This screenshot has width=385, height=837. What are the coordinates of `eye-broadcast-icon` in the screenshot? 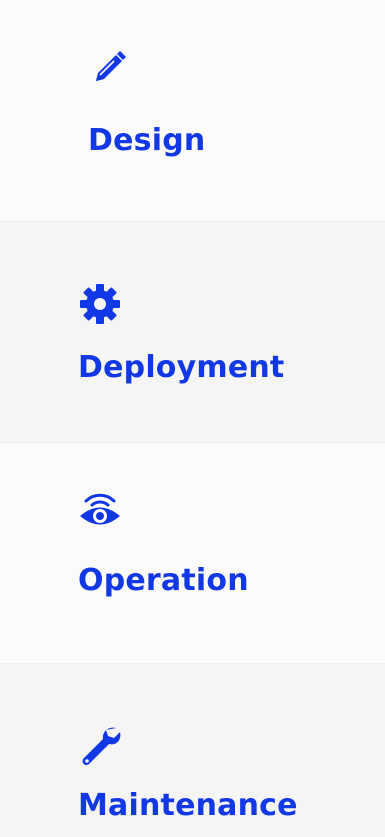 It's located at (100, 507).